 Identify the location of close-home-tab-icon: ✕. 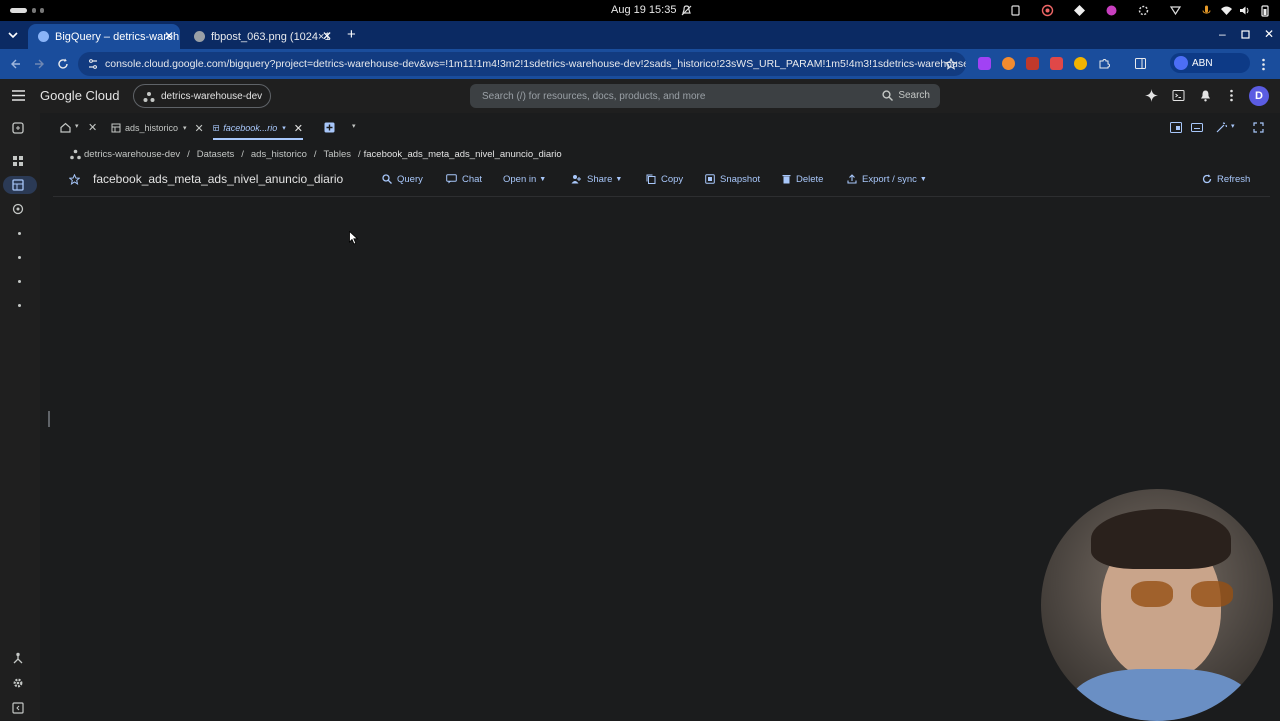
(92, 127).